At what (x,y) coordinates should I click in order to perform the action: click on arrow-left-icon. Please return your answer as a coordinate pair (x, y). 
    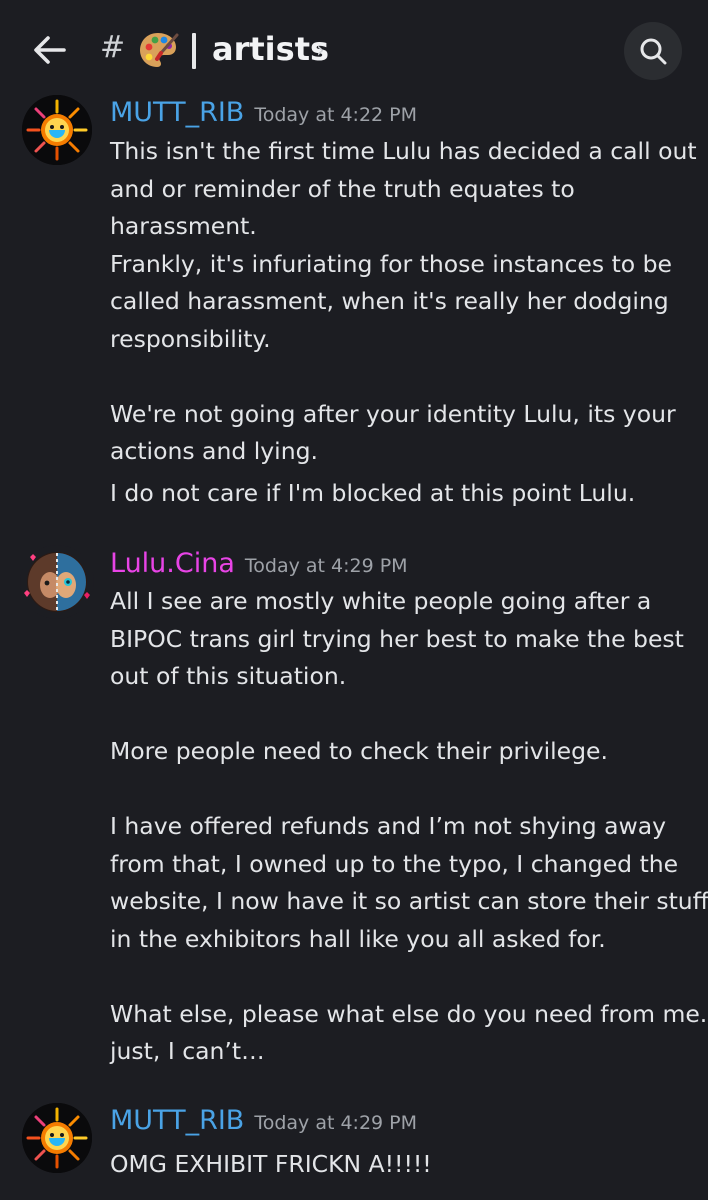
    Looking at the image, I should click on (50, 50).